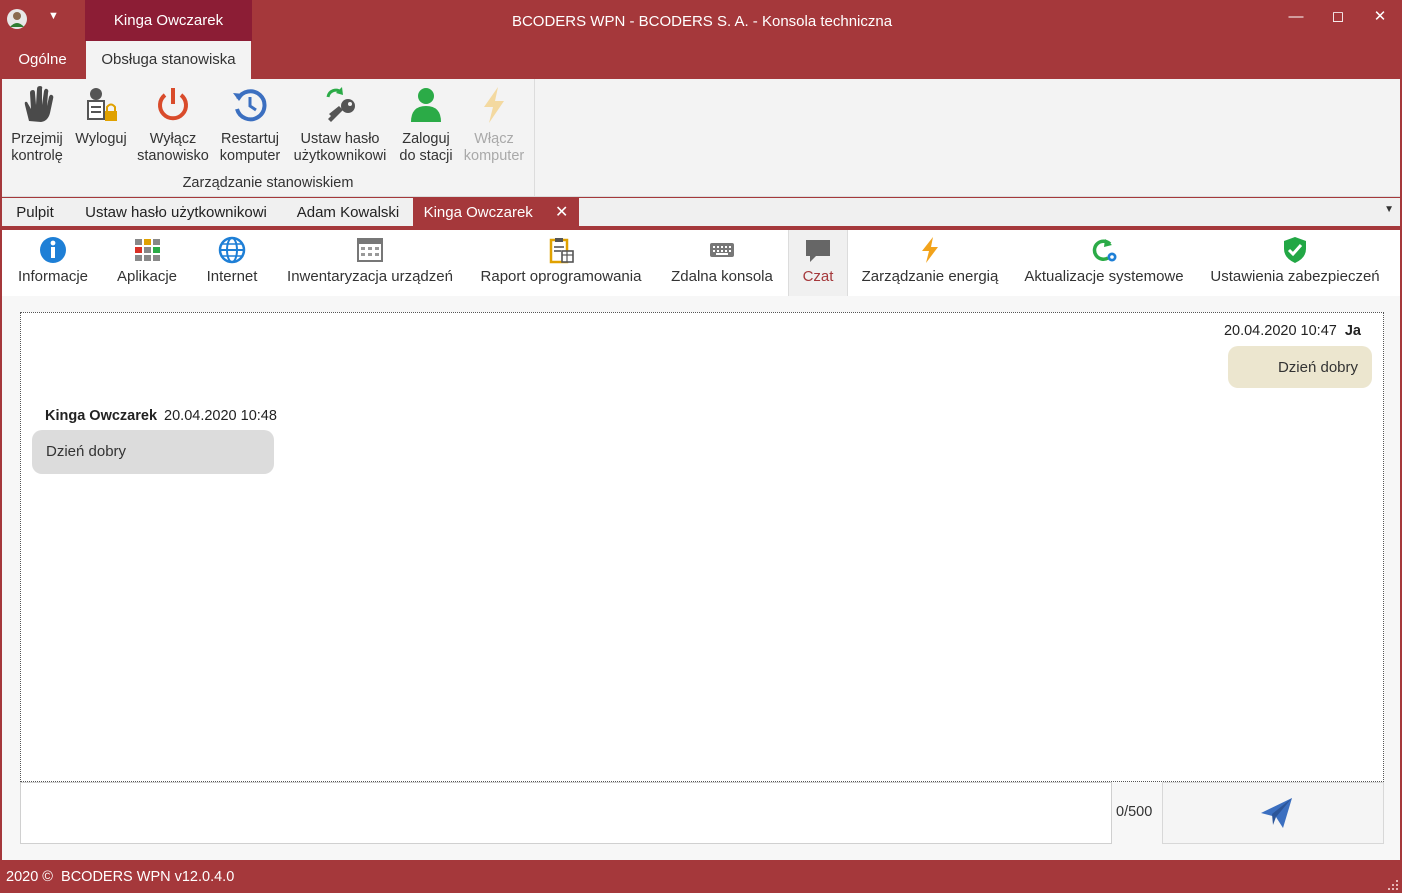 The image size is (1402, 893). I want to click on inventory-label: Inwentaryzacja urządzeń, so click(370, 276).